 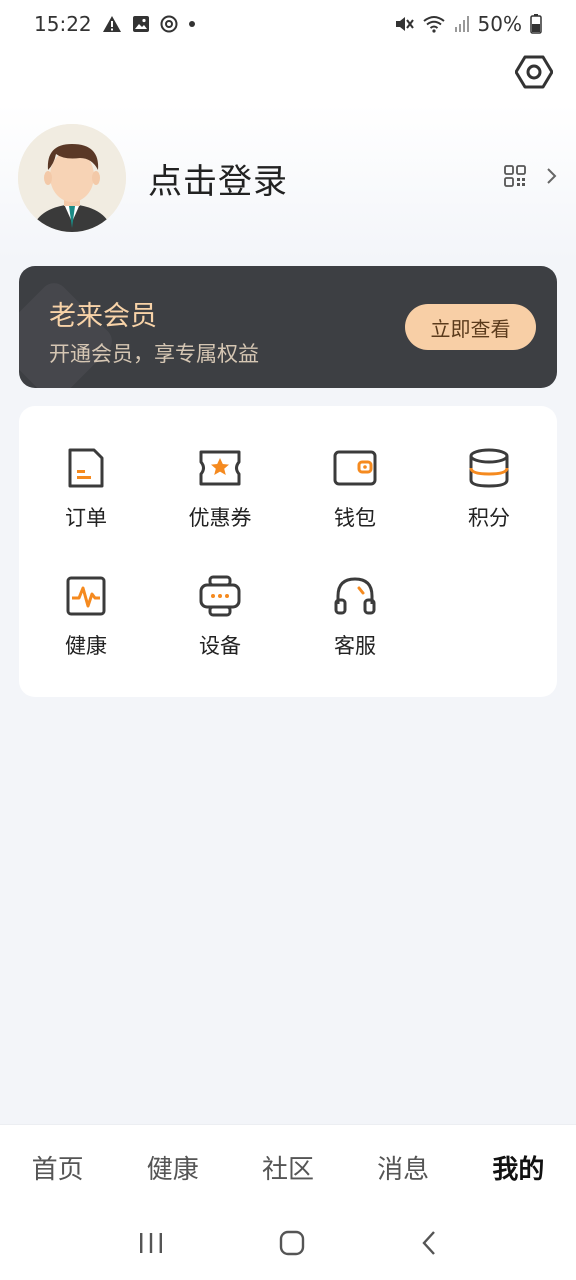 What do you see at coordinates (288, 24) in the screenshot?
I see `status-bar: 15:22 50%` at bounding box center [288, 24].